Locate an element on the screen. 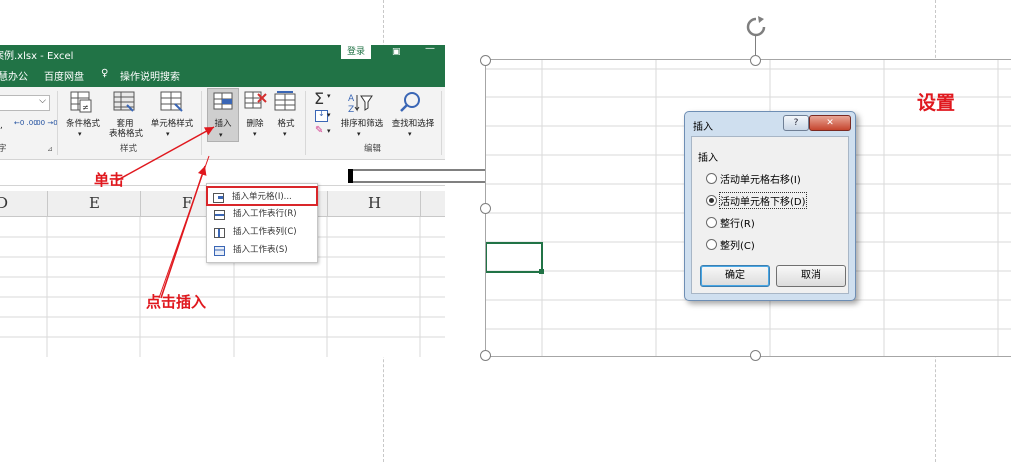  ok-button: 确定 is located at coordinates (735, 276).